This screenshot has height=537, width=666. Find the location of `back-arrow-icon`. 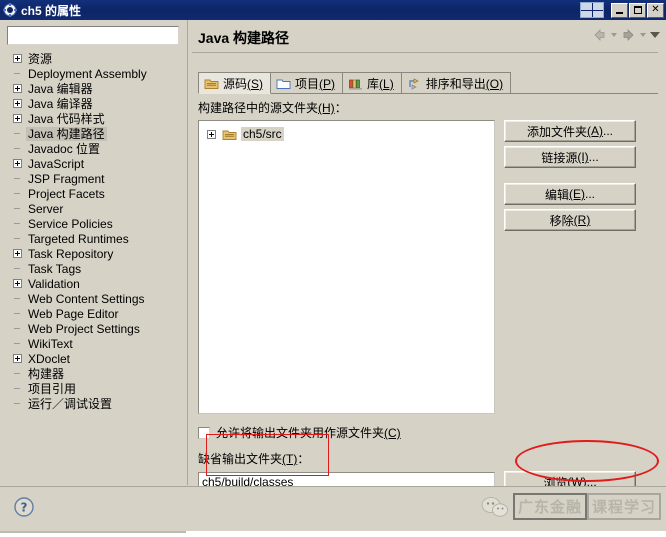

back-arrow-icon is located at coordinates (599, 35).